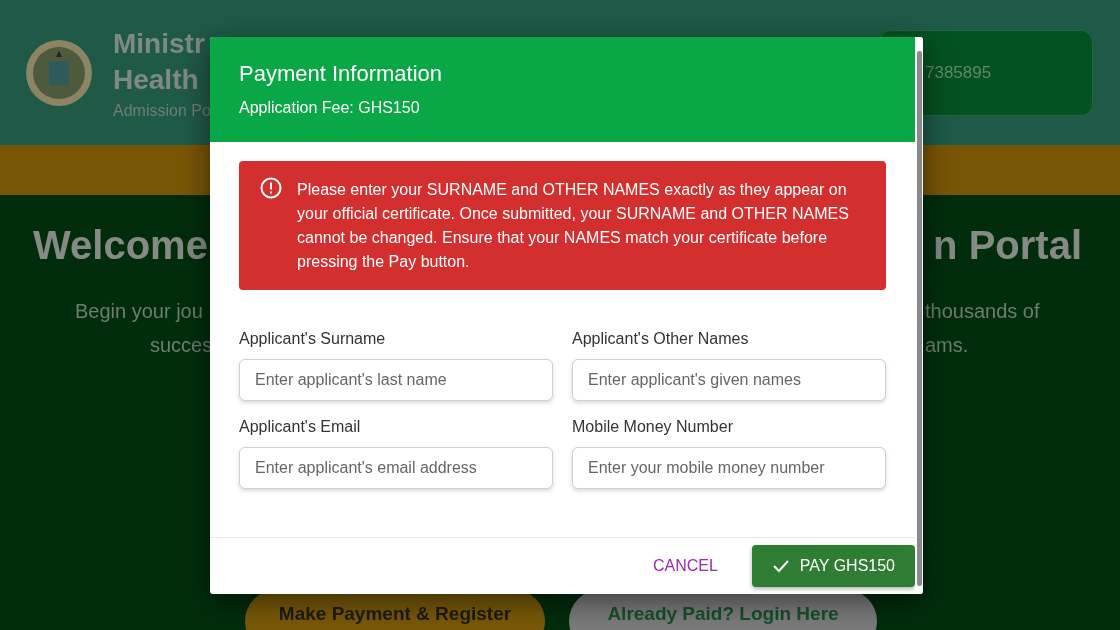  What do you see at coordinates (162, 110) in the screenshot?
I see `portal-subtitle: Admission Po` at bounding box center [162, 110].